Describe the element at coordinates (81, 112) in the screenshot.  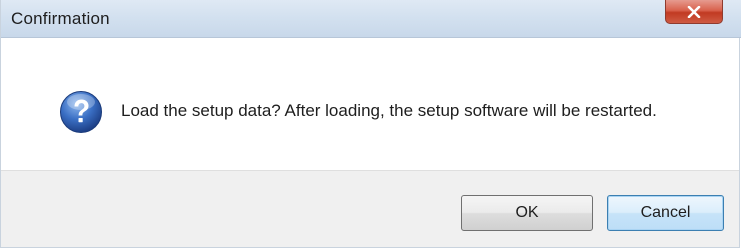
I see `question-icon` at that location.